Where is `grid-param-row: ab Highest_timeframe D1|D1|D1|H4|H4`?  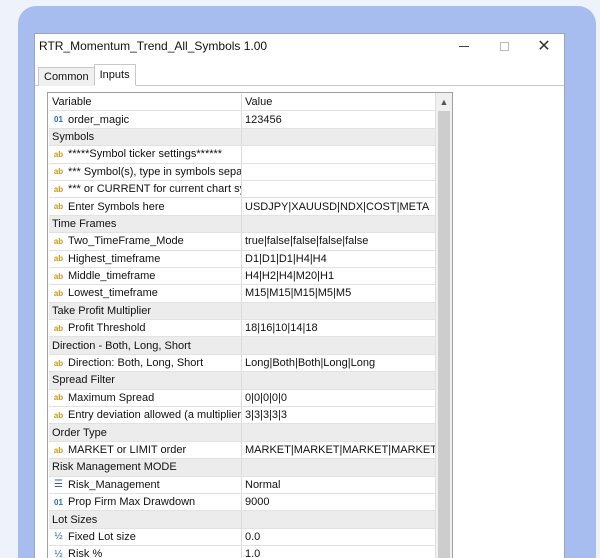 grid-param-row: ab Highest_timeframe D1|D1|D1|H4|H4 is located at coordinates (242, 259).